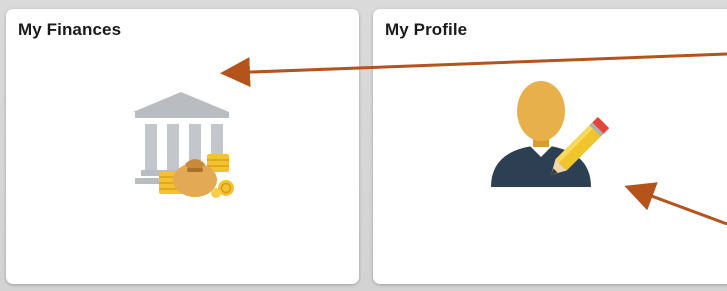  What do you see at coordinates (70, 29) in the screenshot?
I see `my-finances-title: My Finances` at bounding box center [70, 29].